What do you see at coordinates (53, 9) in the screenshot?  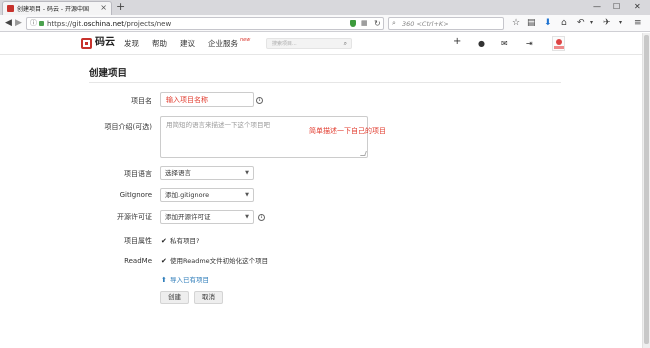 I see `tab-title: 创建项目 - 码云 - 开源中国` at bounding box center [53, 9].